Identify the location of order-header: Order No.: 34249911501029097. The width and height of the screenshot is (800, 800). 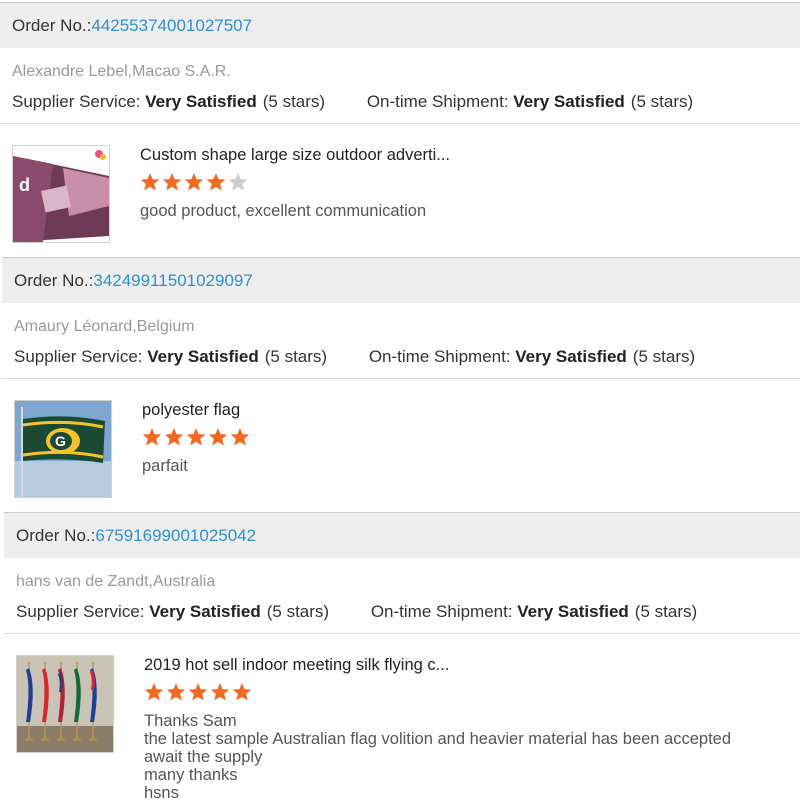
(401, 280).